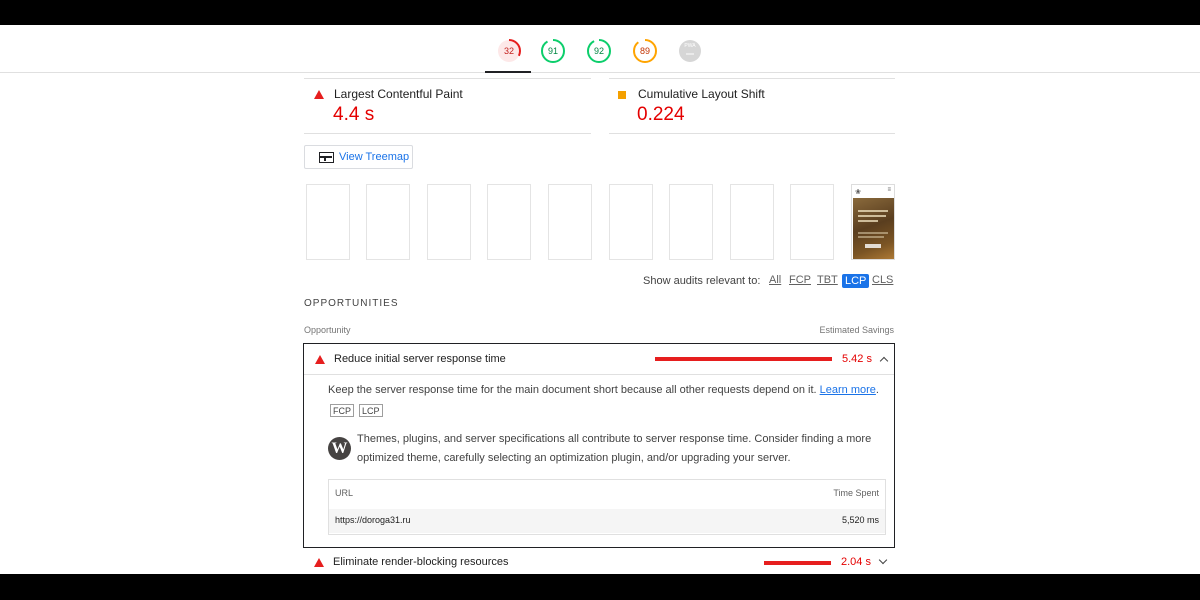 The image size is (1200, 600). Describe the element at coordinates (690, 51) in the screenshot. I see `gauge-pwa: PWA` at that location.